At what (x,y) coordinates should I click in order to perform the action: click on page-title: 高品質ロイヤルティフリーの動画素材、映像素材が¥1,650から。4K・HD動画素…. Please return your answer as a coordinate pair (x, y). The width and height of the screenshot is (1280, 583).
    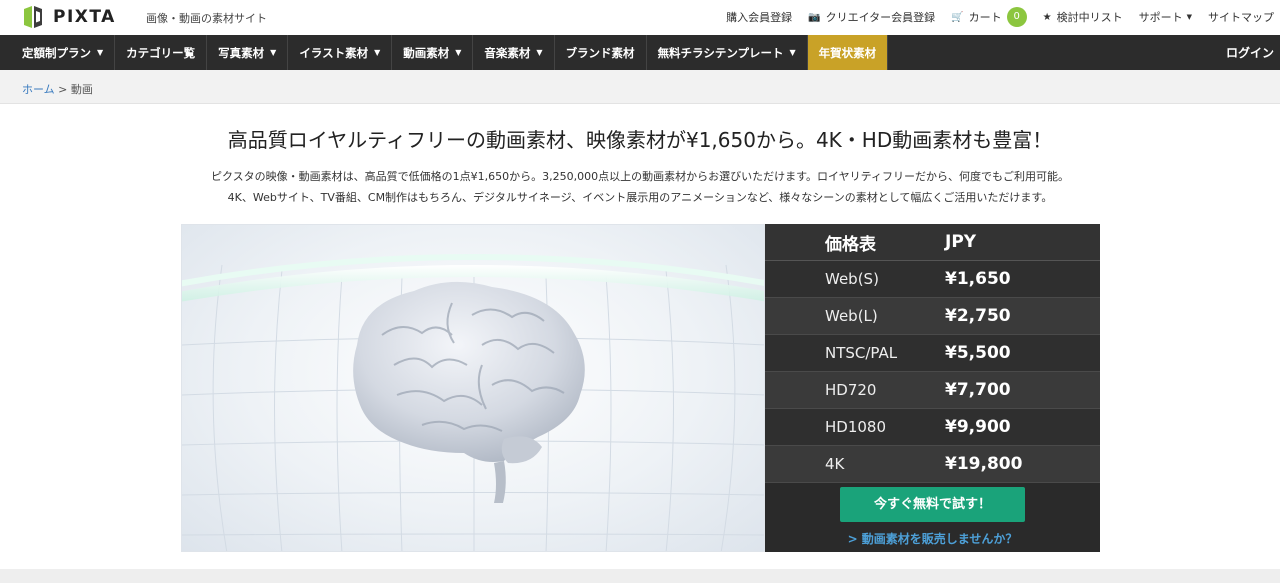
    Looking at the image, I should click on (640, 140).